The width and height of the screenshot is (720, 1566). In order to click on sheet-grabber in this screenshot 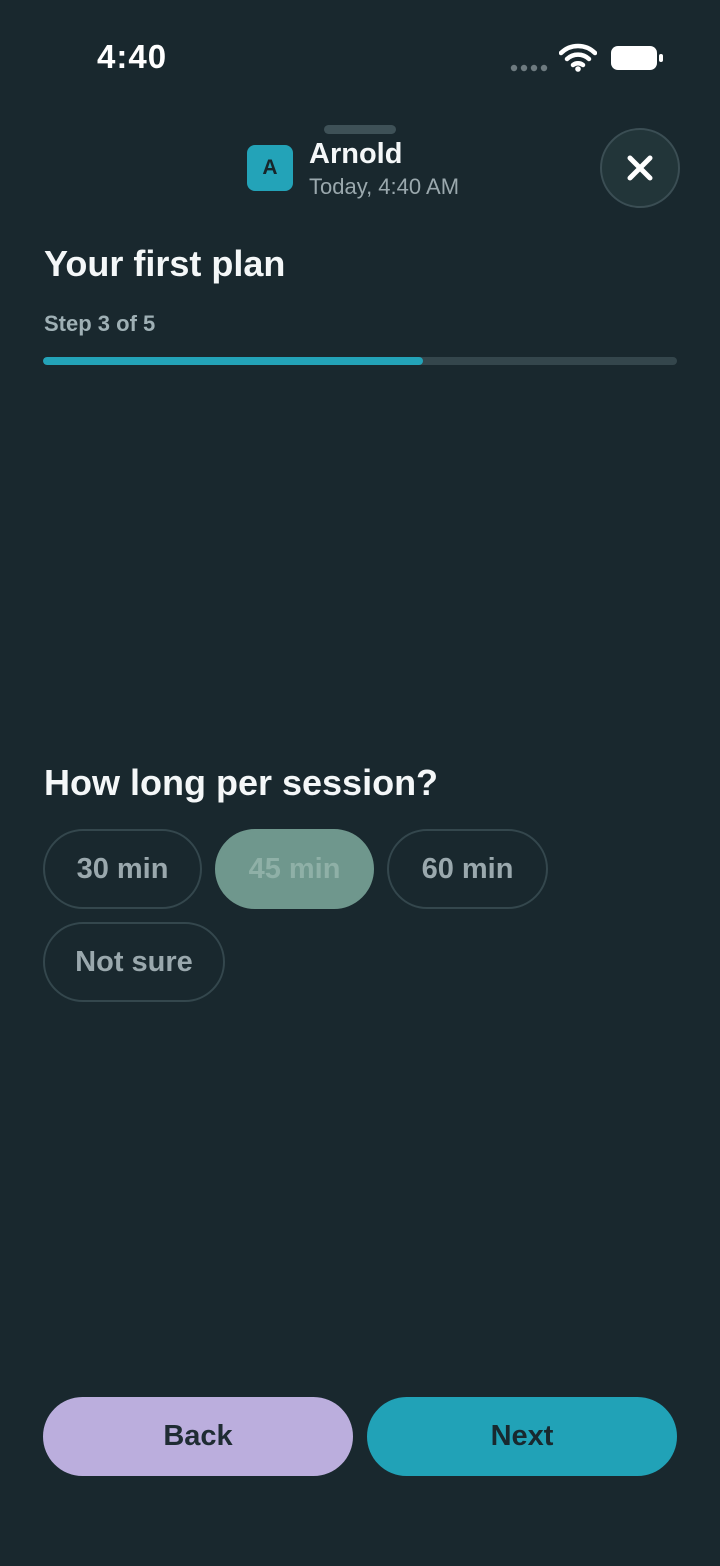, I will do `click(360, 129)`.